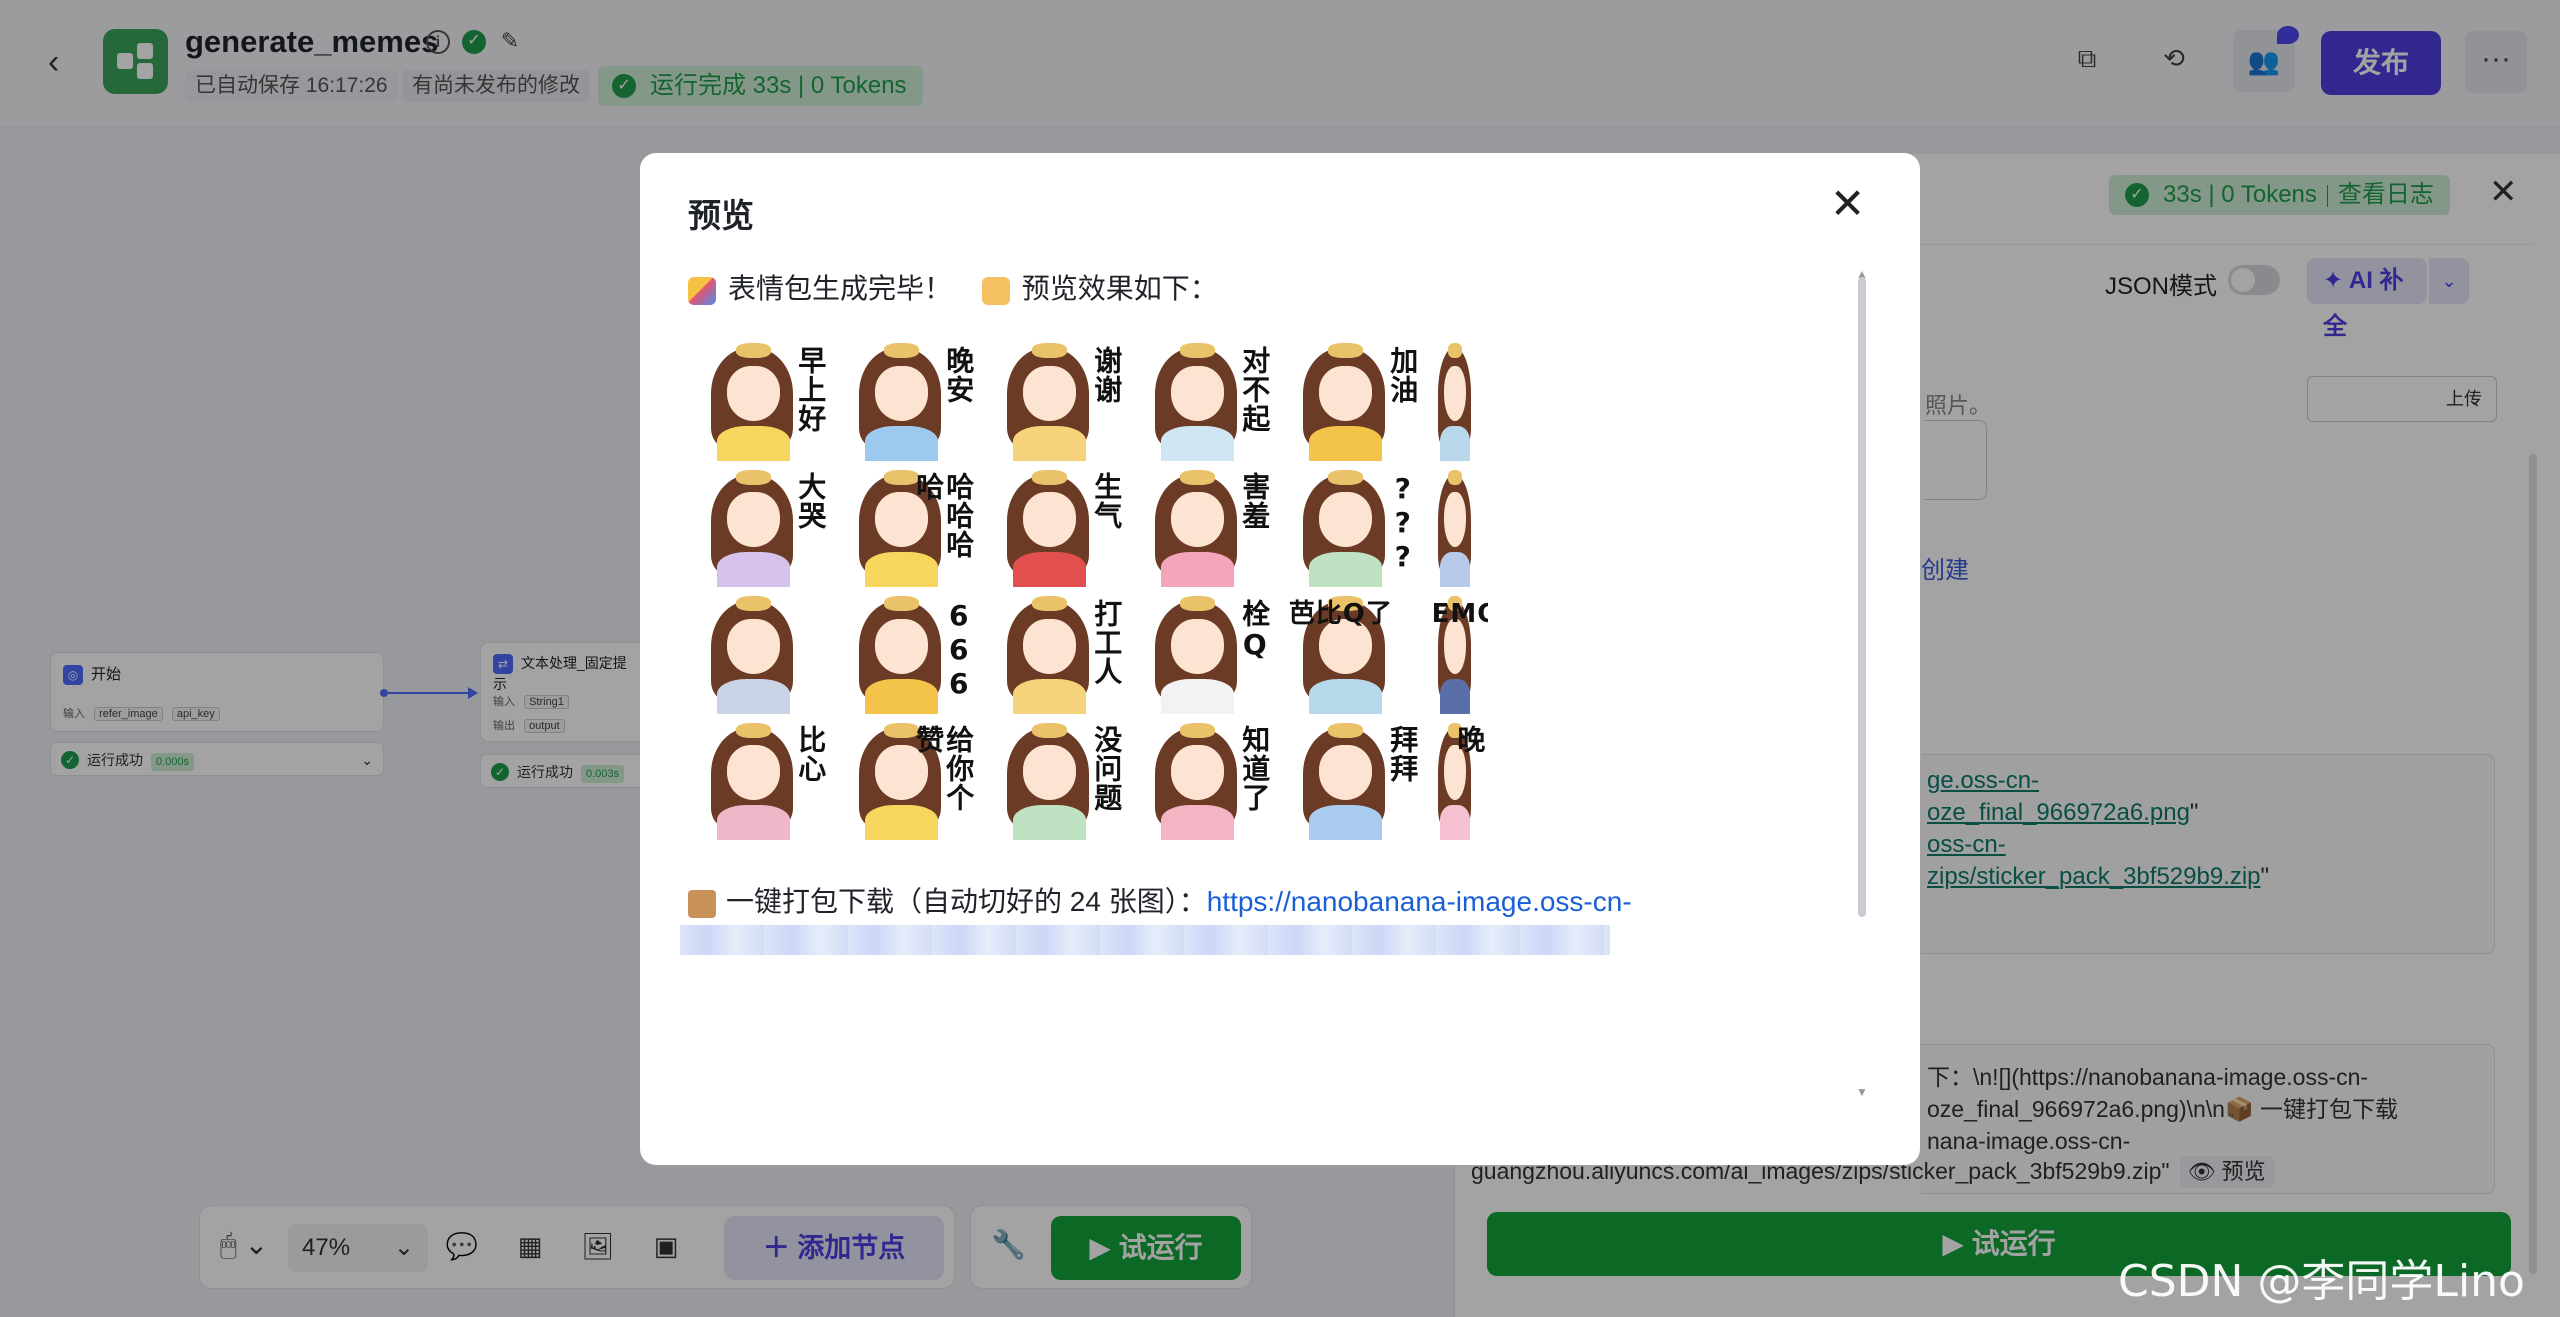  I want to click on sticker-caption: 拜拜, so click(1403, 754).